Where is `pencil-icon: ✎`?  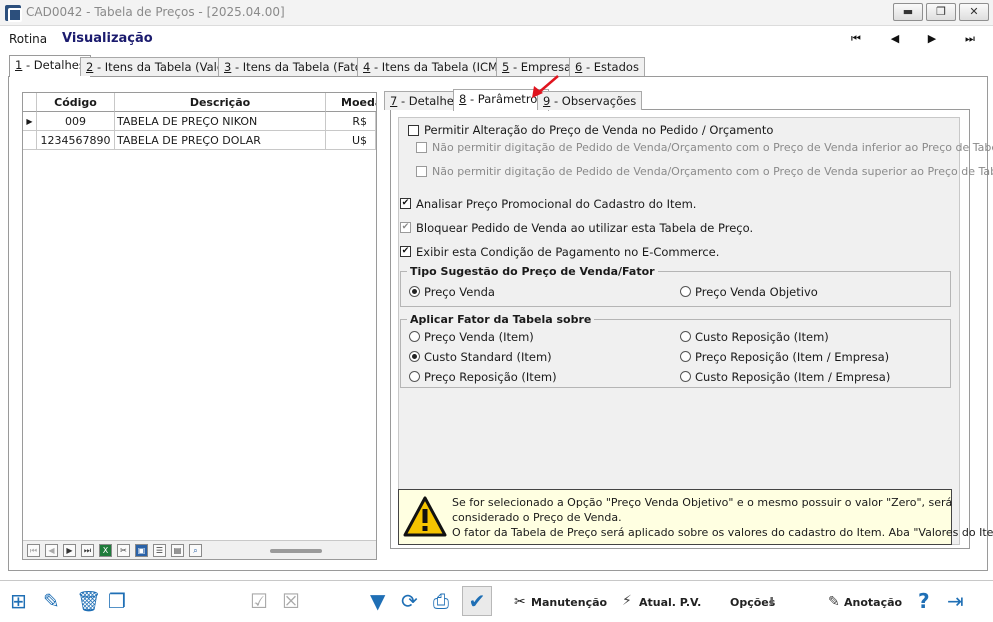 pencil-icon: ✎ is located at coordinates (834, 602).